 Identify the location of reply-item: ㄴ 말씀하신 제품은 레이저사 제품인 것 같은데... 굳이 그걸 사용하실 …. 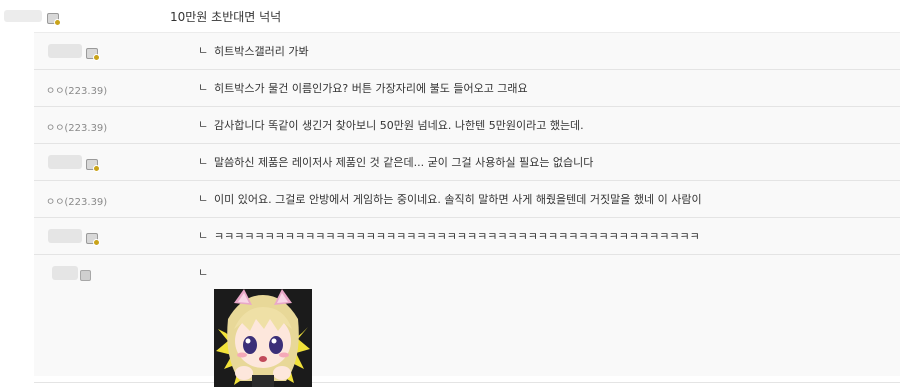
(467, 162).